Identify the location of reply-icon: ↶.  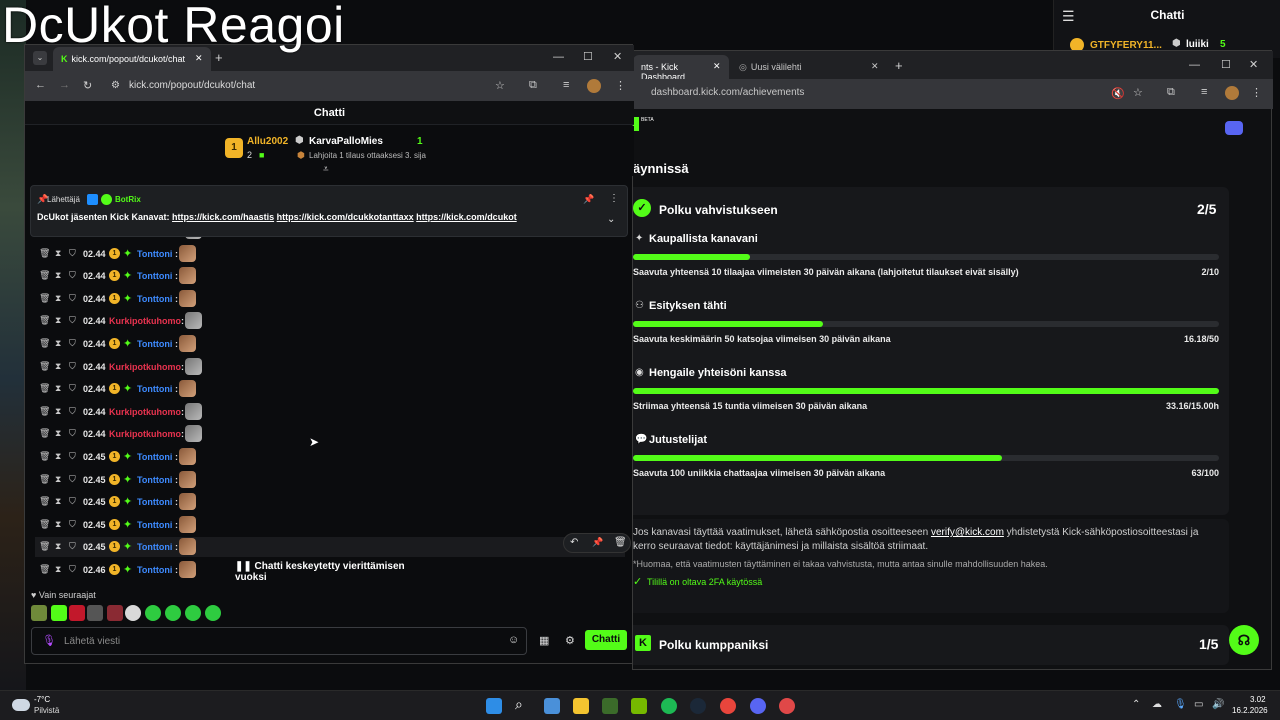
(574, 542).